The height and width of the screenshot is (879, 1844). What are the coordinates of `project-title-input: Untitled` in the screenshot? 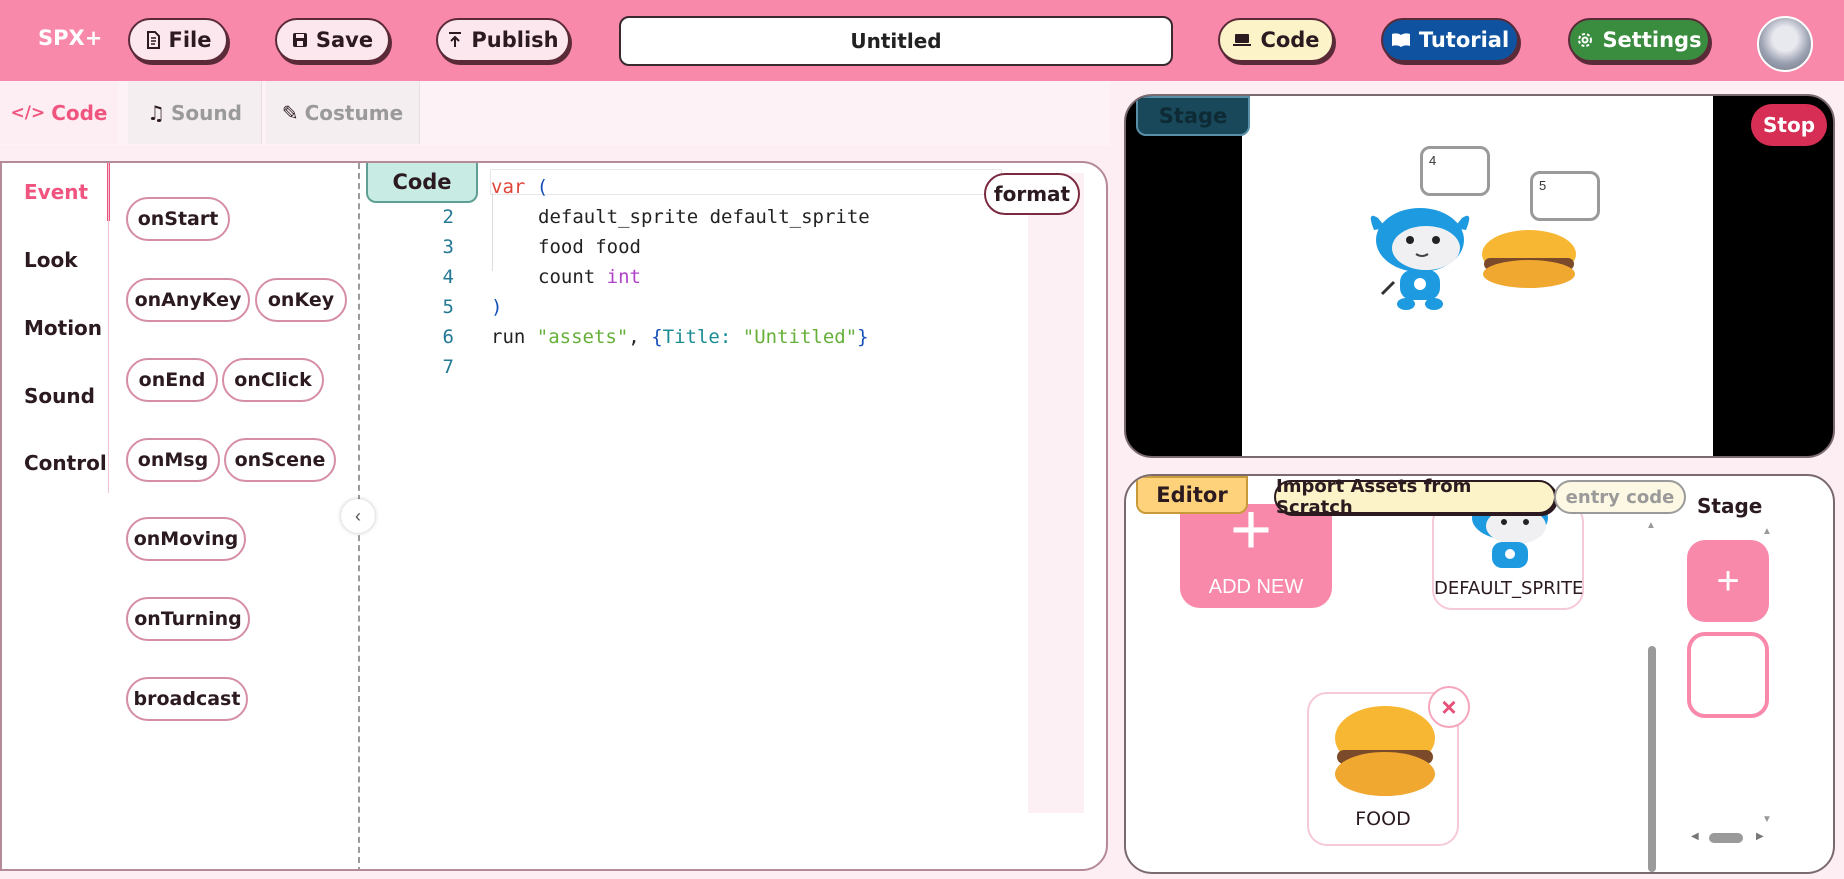 It's located at (896, 41).